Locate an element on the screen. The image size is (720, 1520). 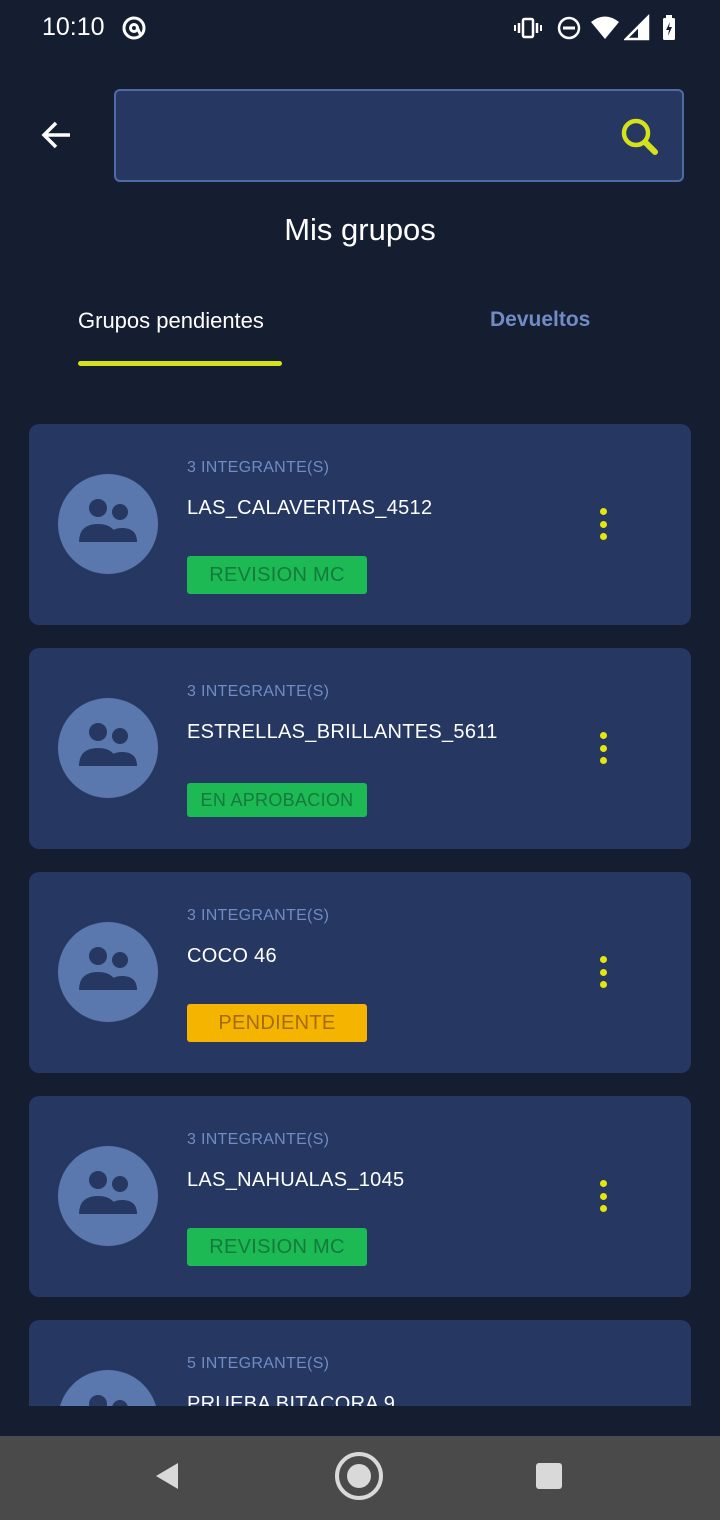
nav-recents-button is located at coordinates (549, 1478).